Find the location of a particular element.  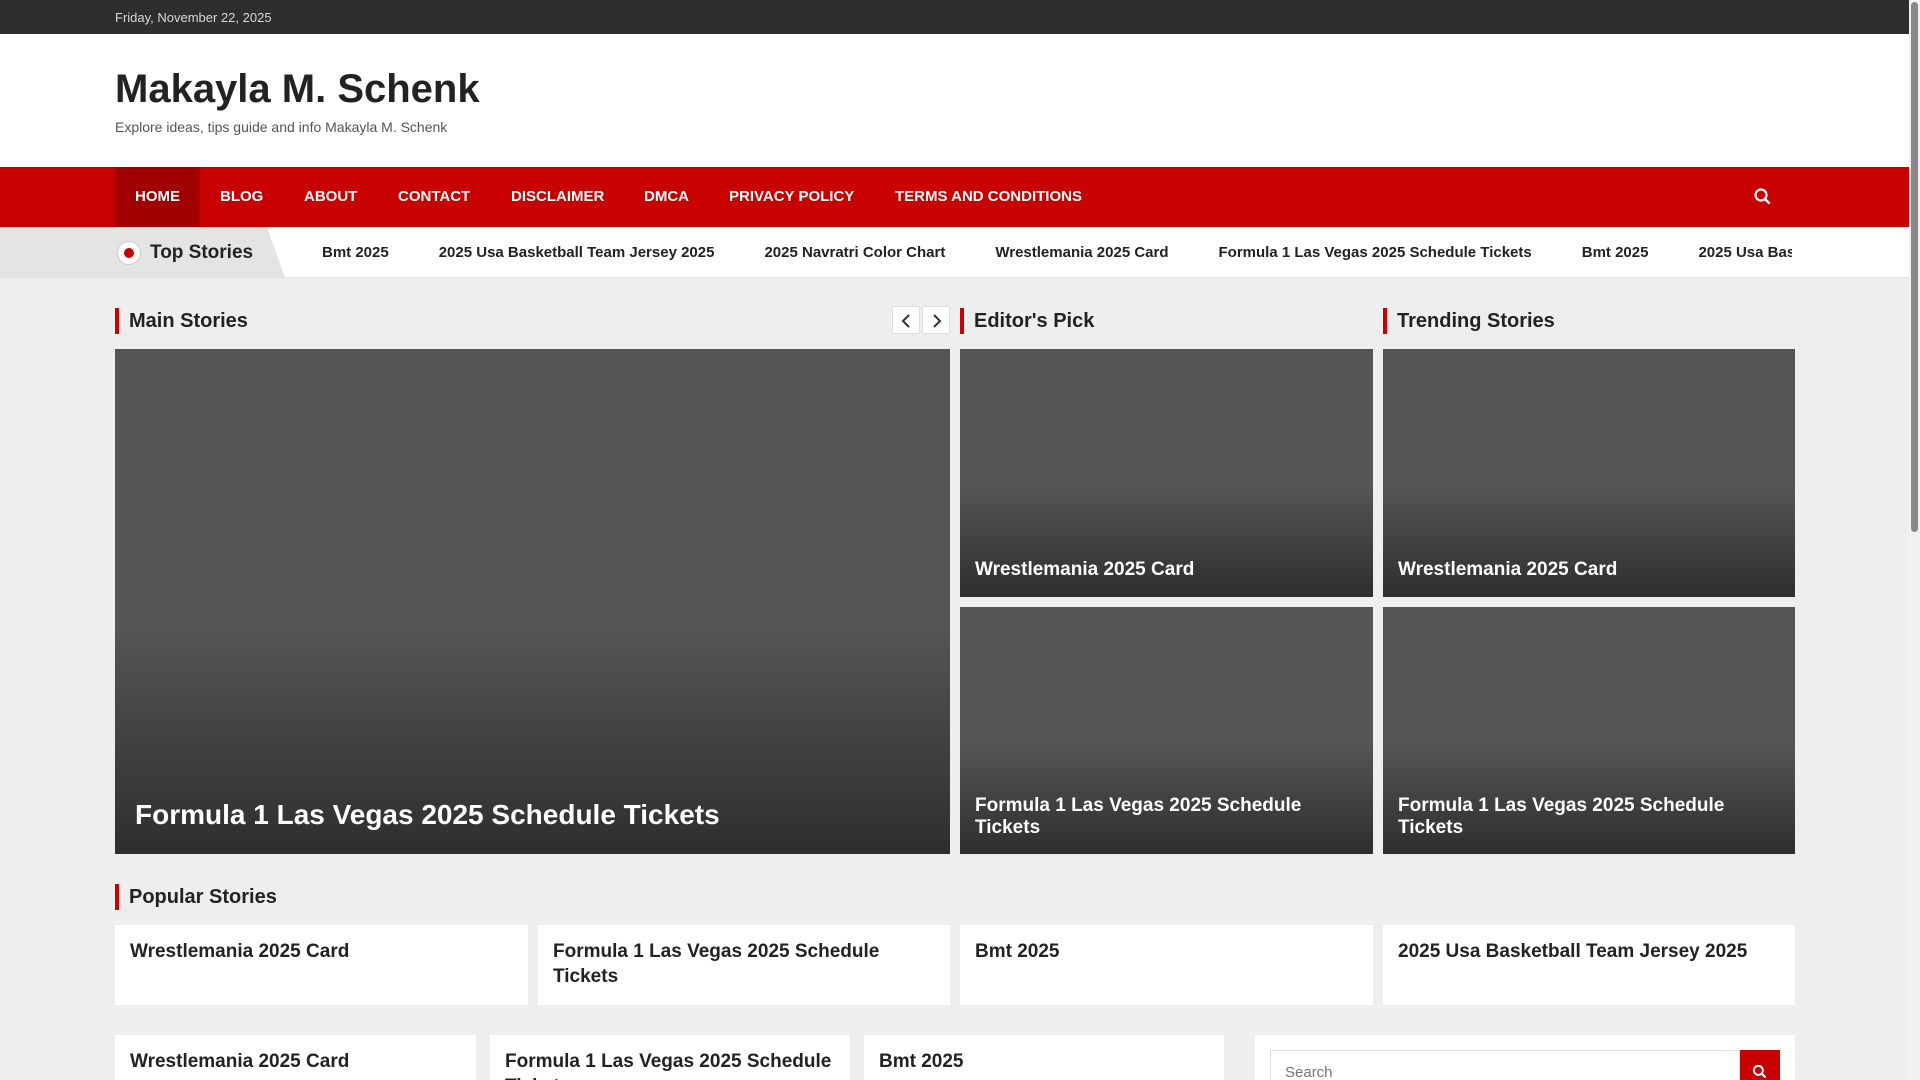

editors-pick-title: Wrestlemania 2025 Card is located at coordinates (1166, 570).